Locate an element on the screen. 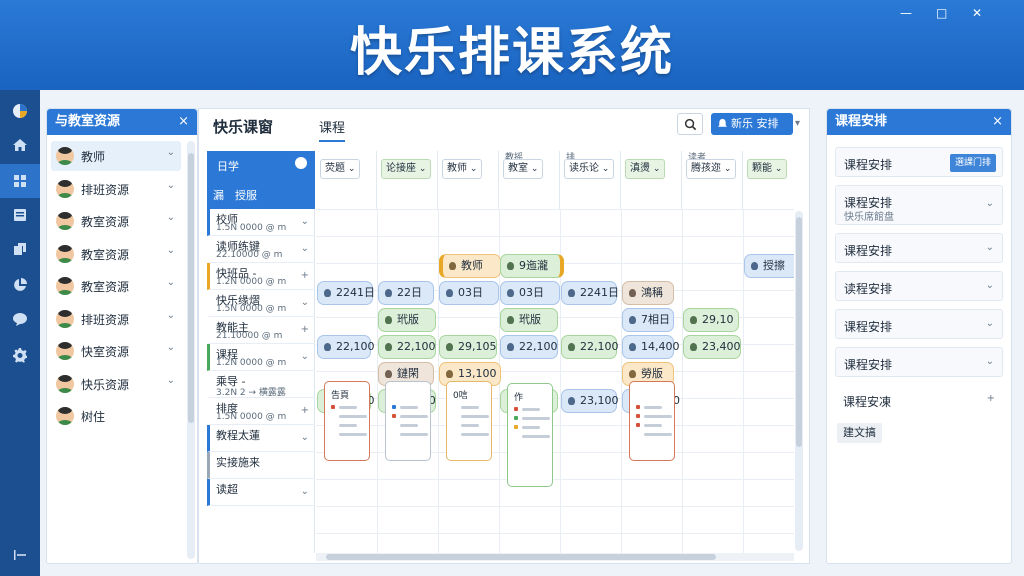 The width and height of the screenshot is (1024, 576). column-filter-chip: 腾孩迩 ⌄ is located at coordinates (711, 169).